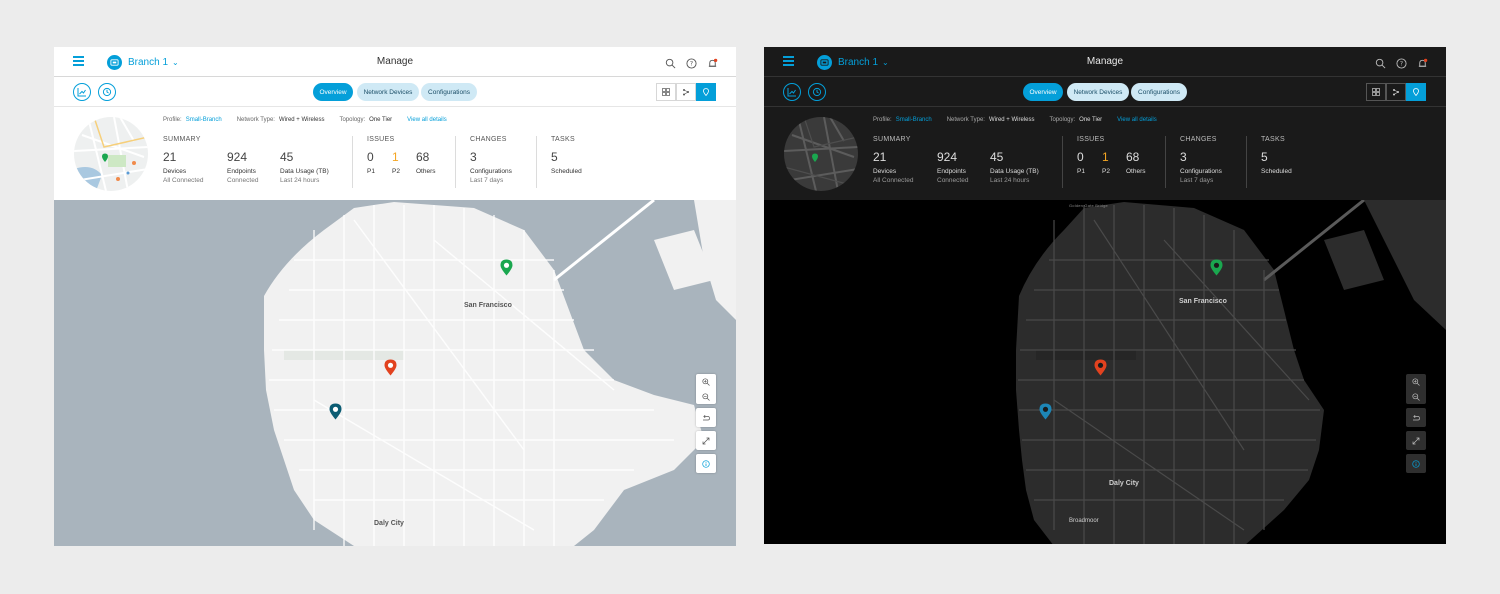 Image resolution: width=1500 pixels, height=594 pixels. Describe the element at coordinates (1088, 205) in the screenshot. I see `bridge-label: Golden Gate Bridge` at that location.